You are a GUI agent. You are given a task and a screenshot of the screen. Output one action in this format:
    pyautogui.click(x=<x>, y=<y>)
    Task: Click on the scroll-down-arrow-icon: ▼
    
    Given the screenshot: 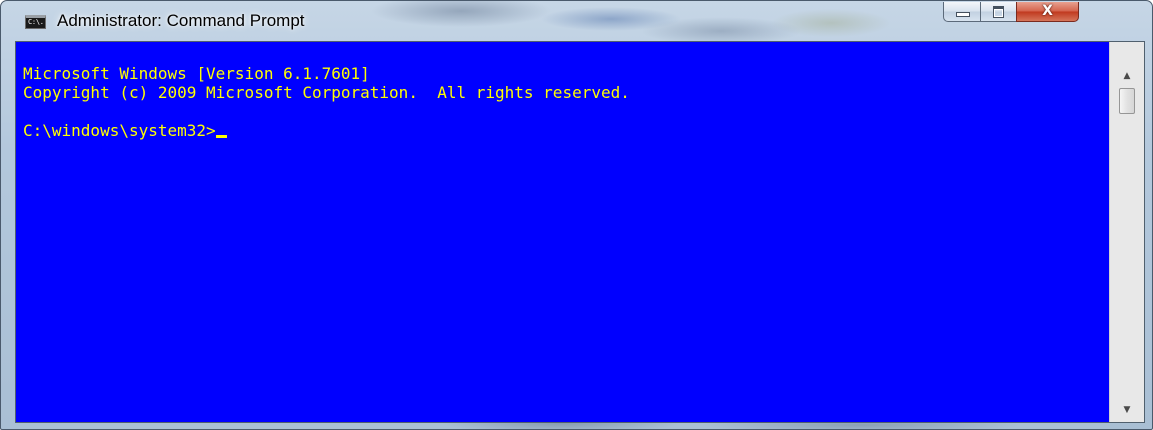 What is the action you would take?
    pyautogui.click(x=1127, y=410)
    